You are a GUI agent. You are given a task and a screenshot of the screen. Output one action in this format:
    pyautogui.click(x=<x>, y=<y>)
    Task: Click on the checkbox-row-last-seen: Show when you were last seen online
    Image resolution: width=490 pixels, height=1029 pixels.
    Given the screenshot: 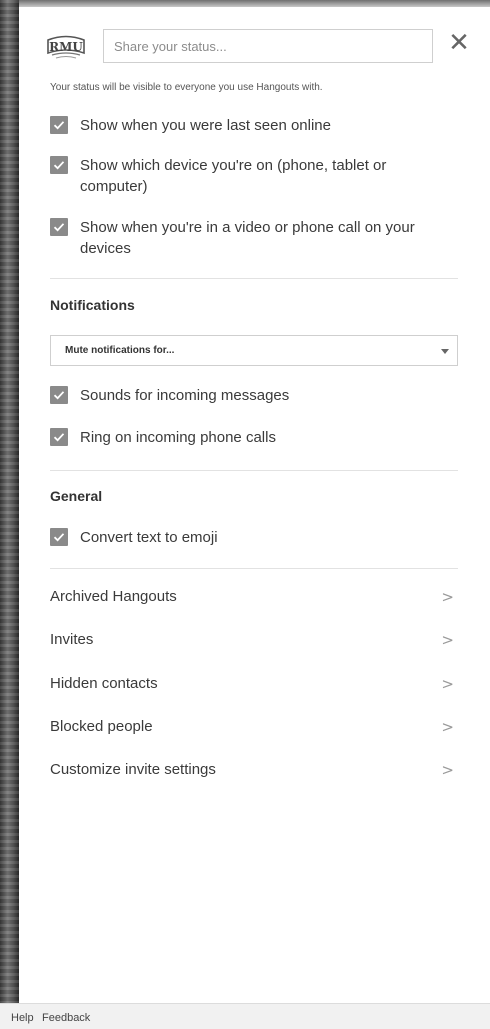 What is the action you would take?
    pyautogui.click(x=260, y=126)
    